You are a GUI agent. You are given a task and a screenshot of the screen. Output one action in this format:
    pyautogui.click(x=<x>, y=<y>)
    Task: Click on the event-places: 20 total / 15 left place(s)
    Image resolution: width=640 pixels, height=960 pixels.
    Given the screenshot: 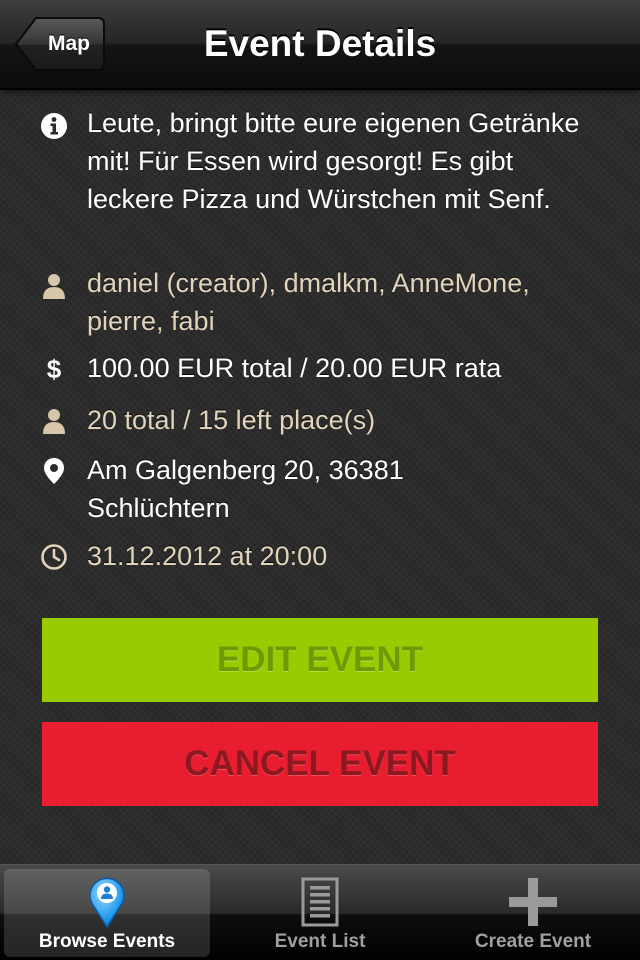 What is the action you would take?
    pyautogui.click(x=231, y=420)
    